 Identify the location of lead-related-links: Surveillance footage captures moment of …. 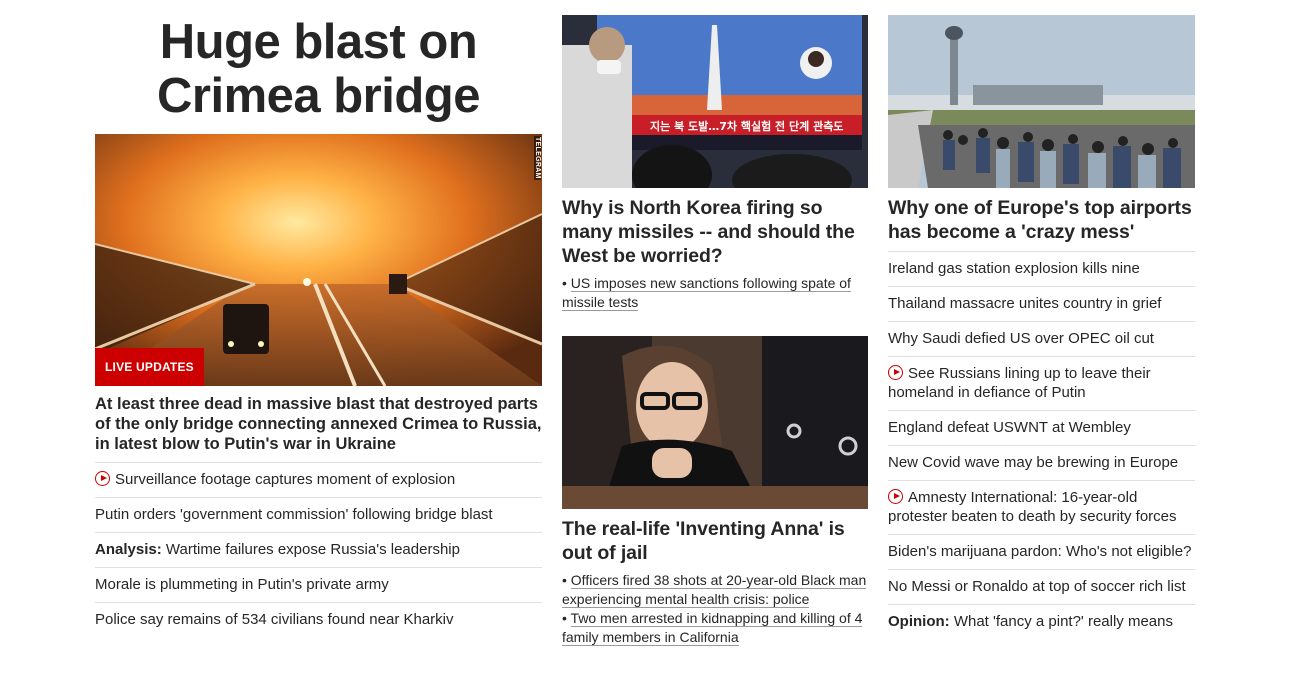
(318, 549).